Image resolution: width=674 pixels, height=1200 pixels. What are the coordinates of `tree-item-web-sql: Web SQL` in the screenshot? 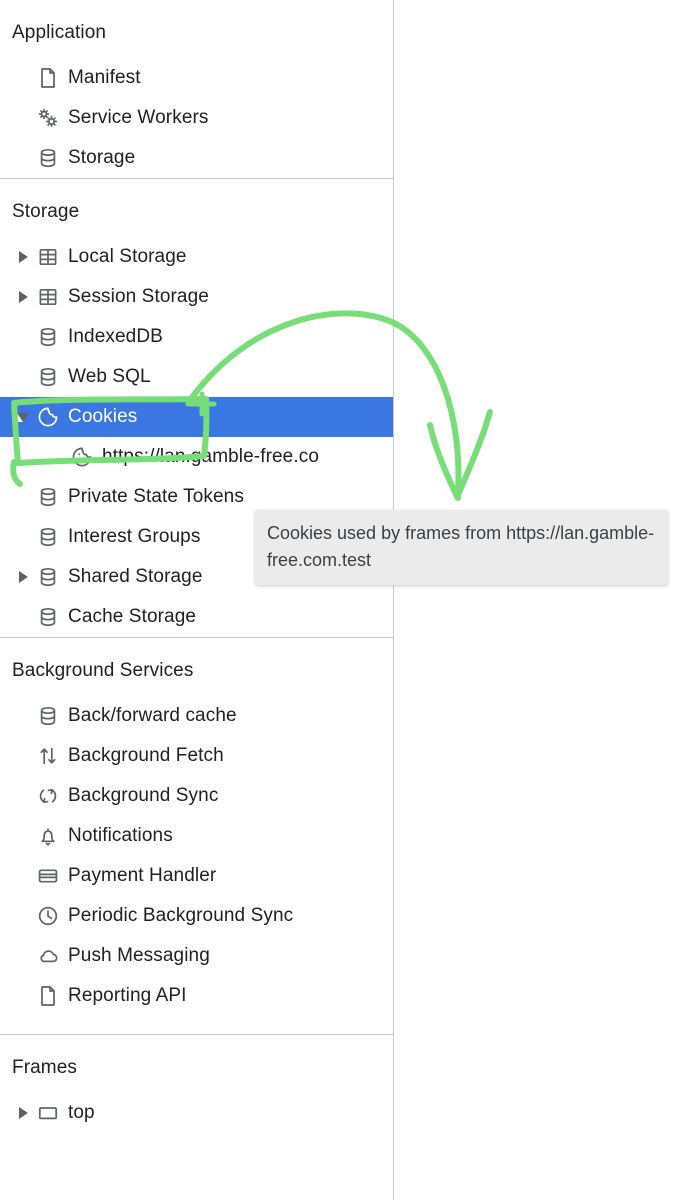 It's located at (196, 377).